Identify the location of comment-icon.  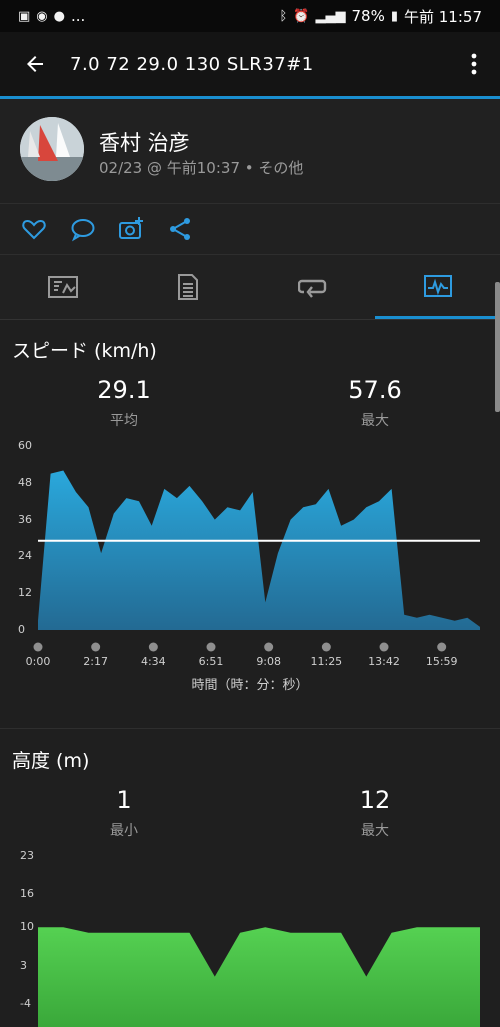
(83, 229).